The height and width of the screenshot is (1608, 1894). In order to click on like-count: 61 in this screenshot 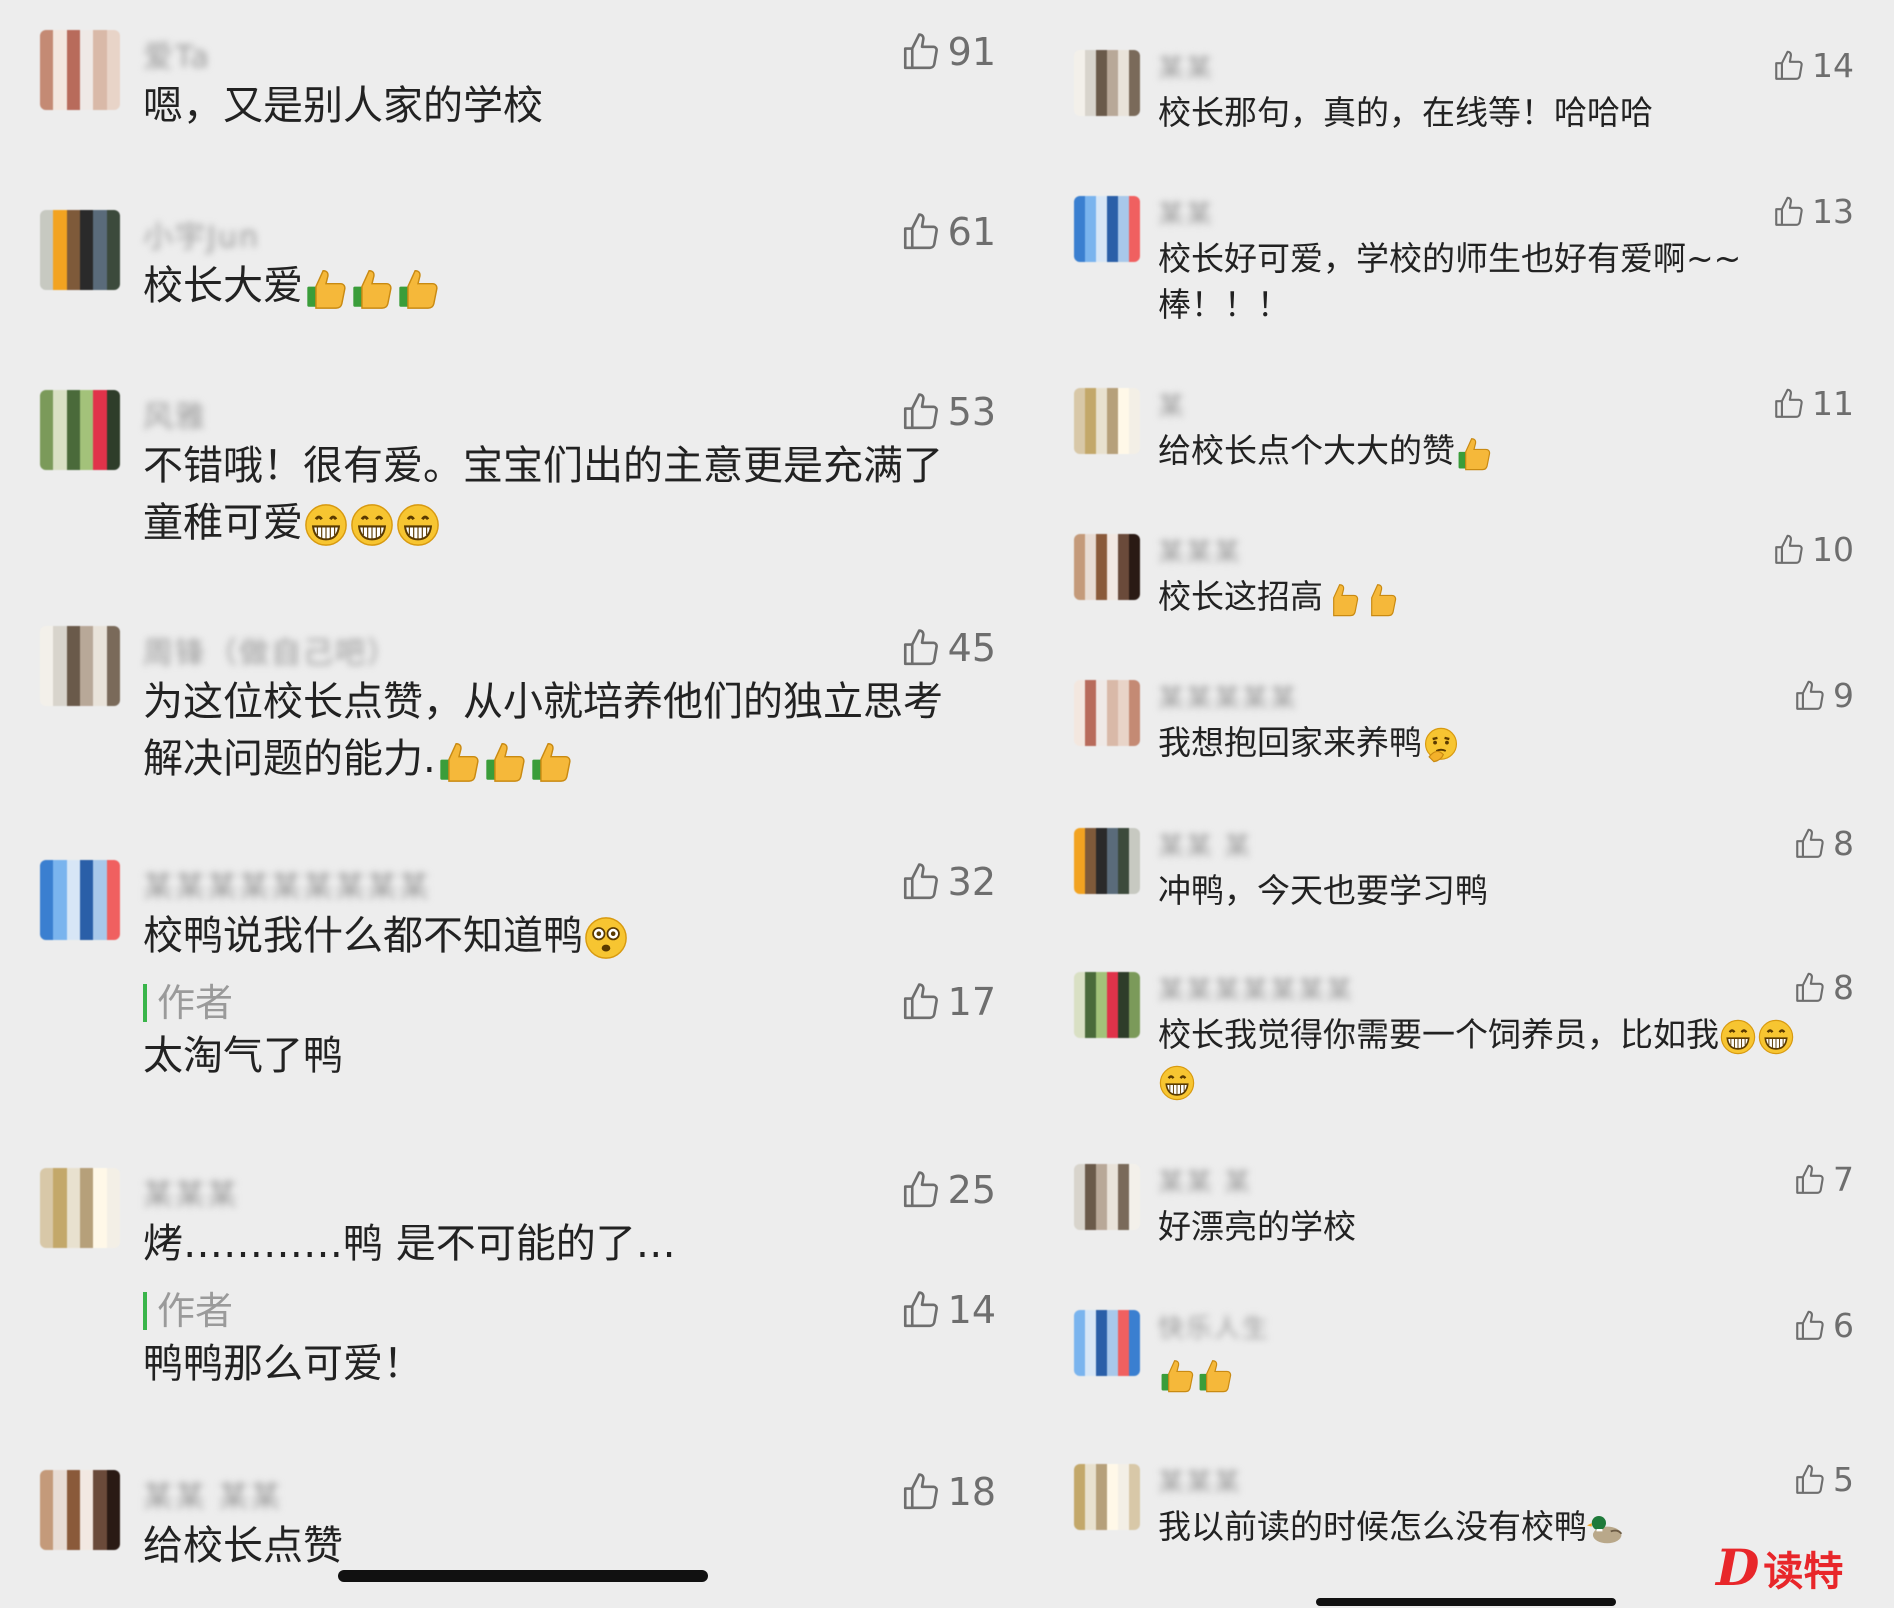, I will do `click(971, 232)`.